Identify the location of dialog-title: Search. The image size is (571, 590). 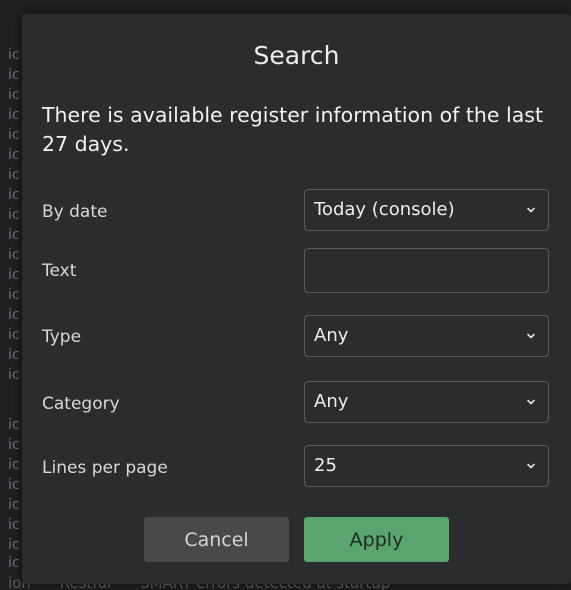
(296, 55).